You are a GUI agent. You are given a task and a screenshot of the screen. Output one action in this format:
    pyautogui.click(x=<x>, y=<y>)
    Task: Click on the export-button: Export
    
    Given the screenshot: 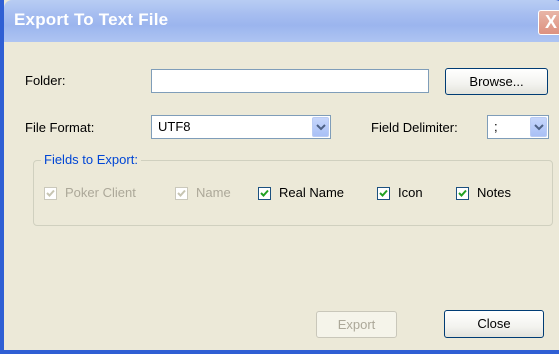 What is the action you would take?
    pyautogui.click(x=356, y=324)
    